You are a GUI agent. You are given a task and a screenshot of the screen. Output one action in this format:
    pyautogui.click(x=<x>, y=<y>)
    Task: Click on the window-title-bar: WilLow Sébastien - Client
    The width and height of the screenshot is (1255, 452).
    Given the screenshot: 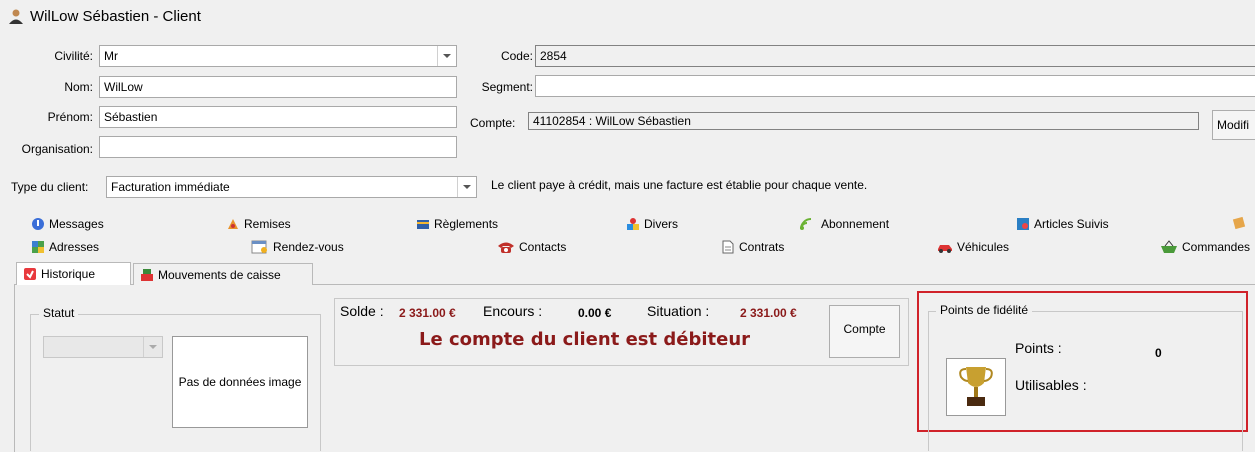 What is the action you would take?
    pyautogui.click(x=104, y=16)
    